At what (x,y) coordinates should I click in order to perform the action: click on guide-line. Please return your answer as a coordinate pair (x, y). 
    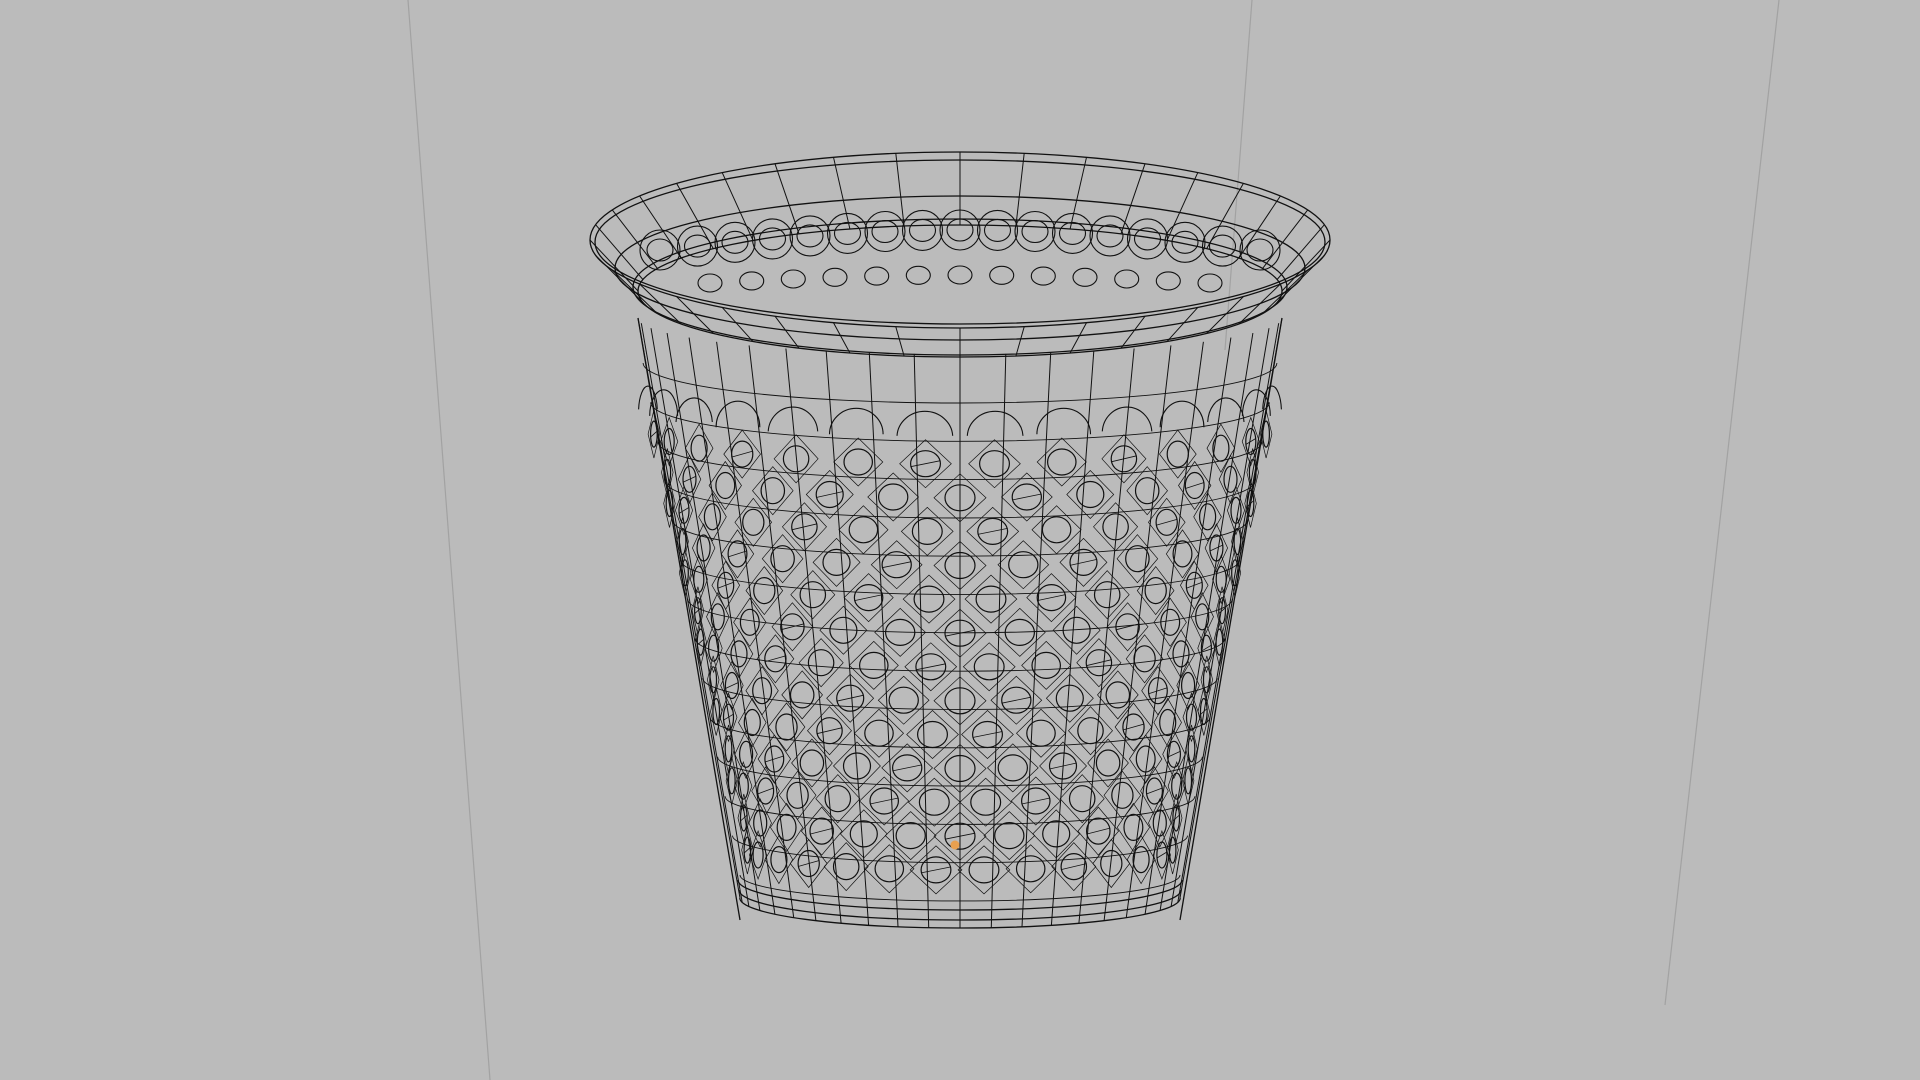
    Looking at the image, I should click on (449, 540).